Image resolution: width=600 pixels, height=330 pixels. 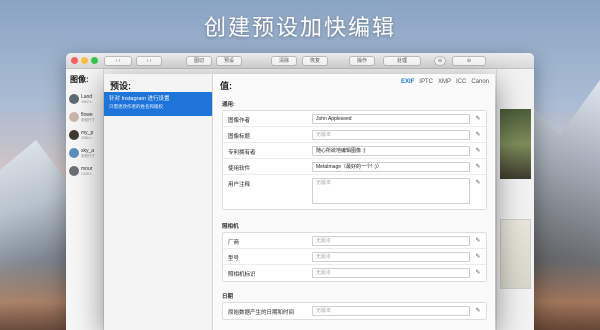 What do you see at coordinates (158, 202) in the screenshot?
I see `presets-pane: 预设: 针对 Instagram 进行设置 只需更改作者的姓名和版权` at bounding box center [158, 202].